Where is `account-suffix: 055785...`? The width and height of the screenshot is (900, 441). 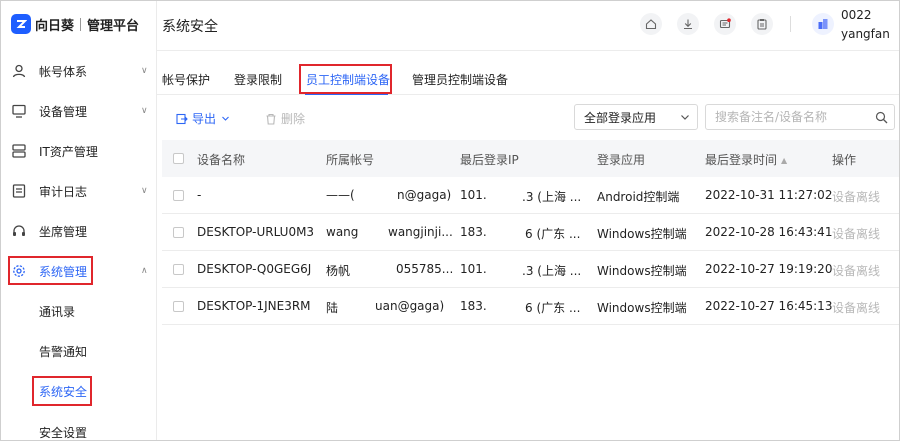 account-suffix: 055785... is located at coordinates (425, 269).